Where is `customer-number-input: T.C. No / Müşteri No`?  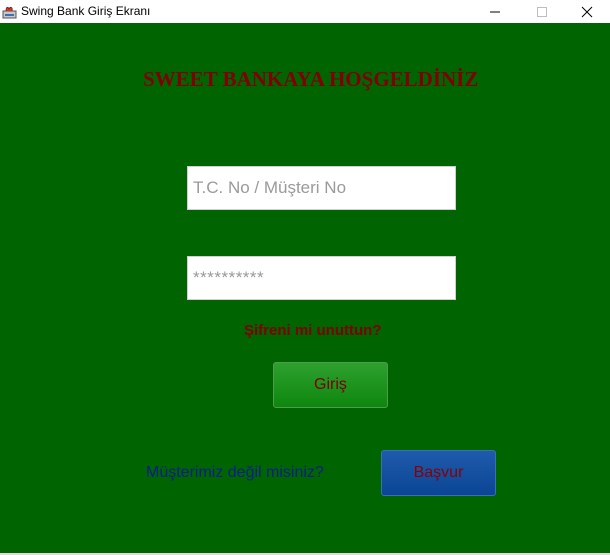
customer-number-input: T.C. No / Müşteri No is located at coordinates (321, 188).